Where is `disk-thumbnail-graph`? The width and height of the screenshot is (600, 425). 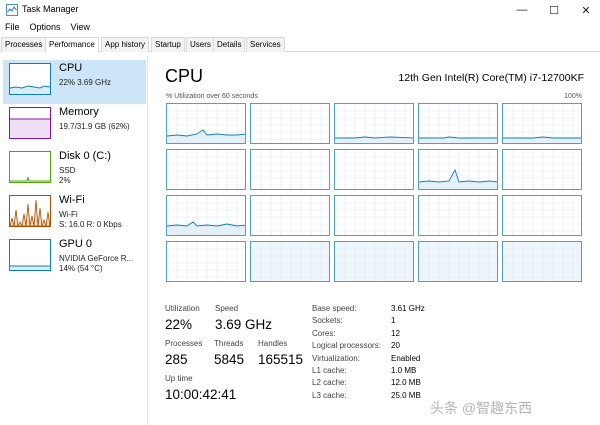
disk-thumbnail-graph is located at coordinates (30, 167).